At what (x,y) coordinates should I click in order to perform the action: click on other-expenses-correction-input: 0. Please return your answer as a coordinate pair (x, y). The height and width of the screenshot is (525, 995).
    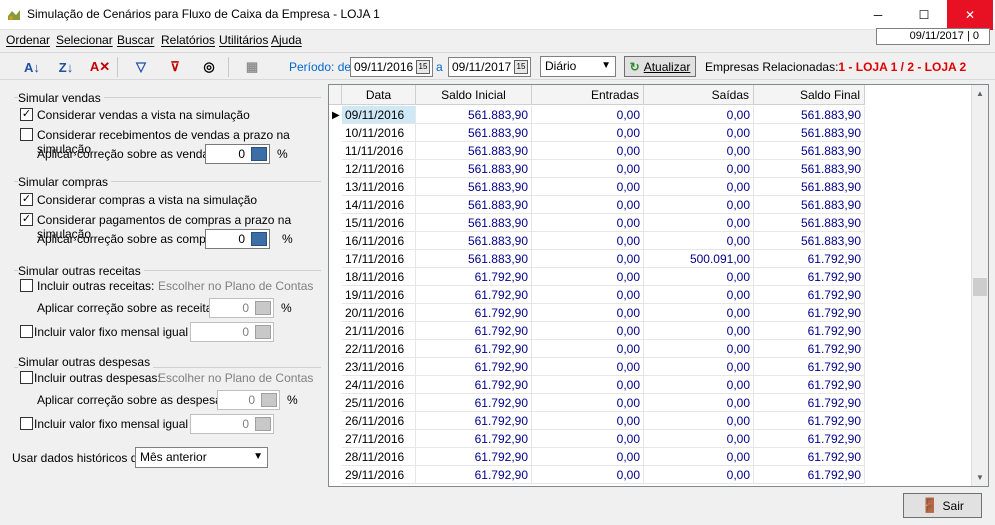
    Looking at the image, I should click on (248, 400).